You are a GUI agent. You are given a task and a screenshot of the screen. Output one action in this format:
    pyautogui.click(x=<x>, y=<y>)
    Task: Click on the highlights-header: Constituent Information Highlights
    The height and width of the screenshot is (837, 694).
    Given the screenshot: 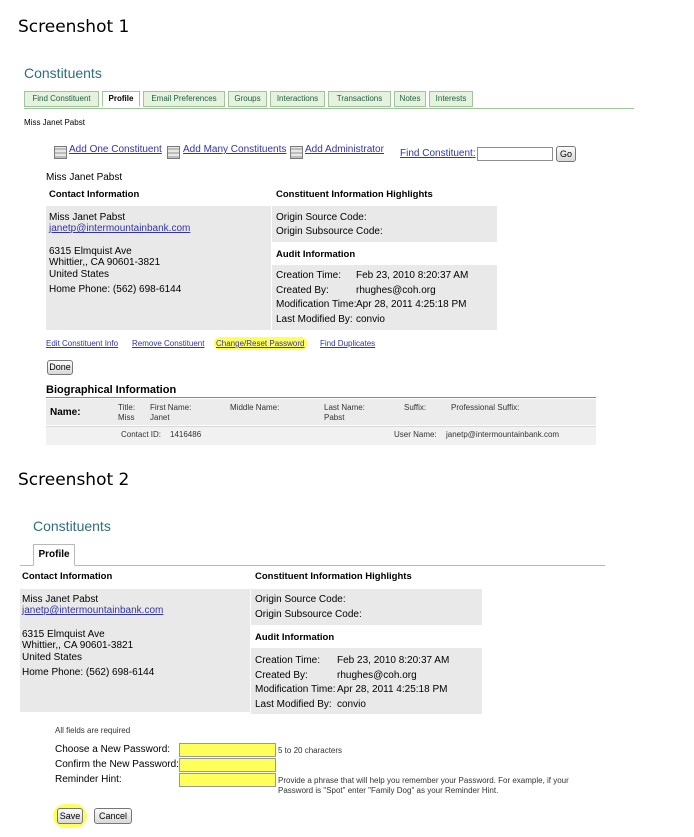 What is the action you would take?
    pyautogui.click(x=354, y=194)
    